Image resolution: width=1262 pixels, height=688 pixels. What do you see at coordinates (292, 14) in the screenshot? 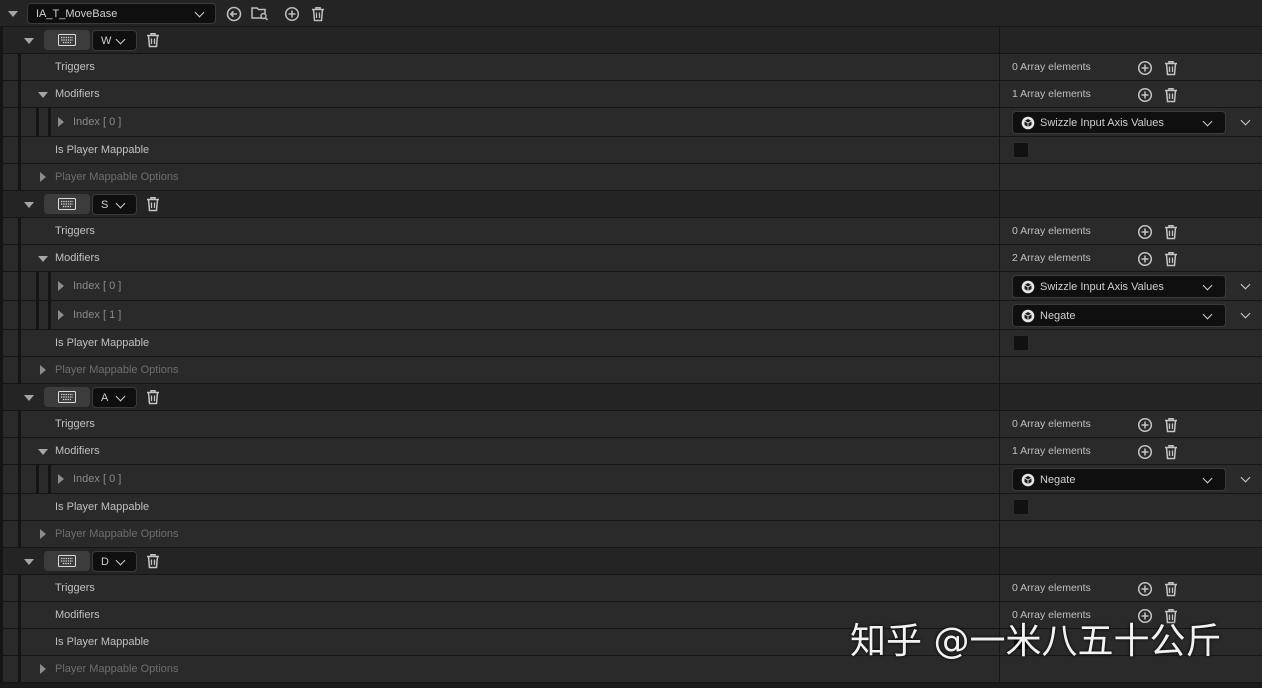
I see `add-mapping-icon` at bounding box center [292, 14].